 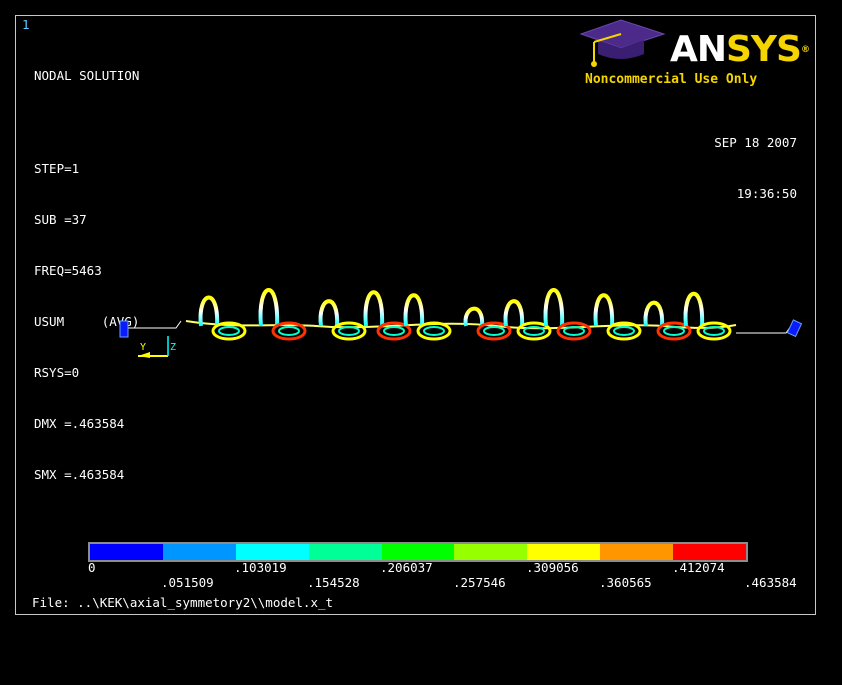 What do you see at coordinates (87, 75) in the screenshot?
I see `info-line: NODAL SOLUTION` at bounding box center [87, 75].